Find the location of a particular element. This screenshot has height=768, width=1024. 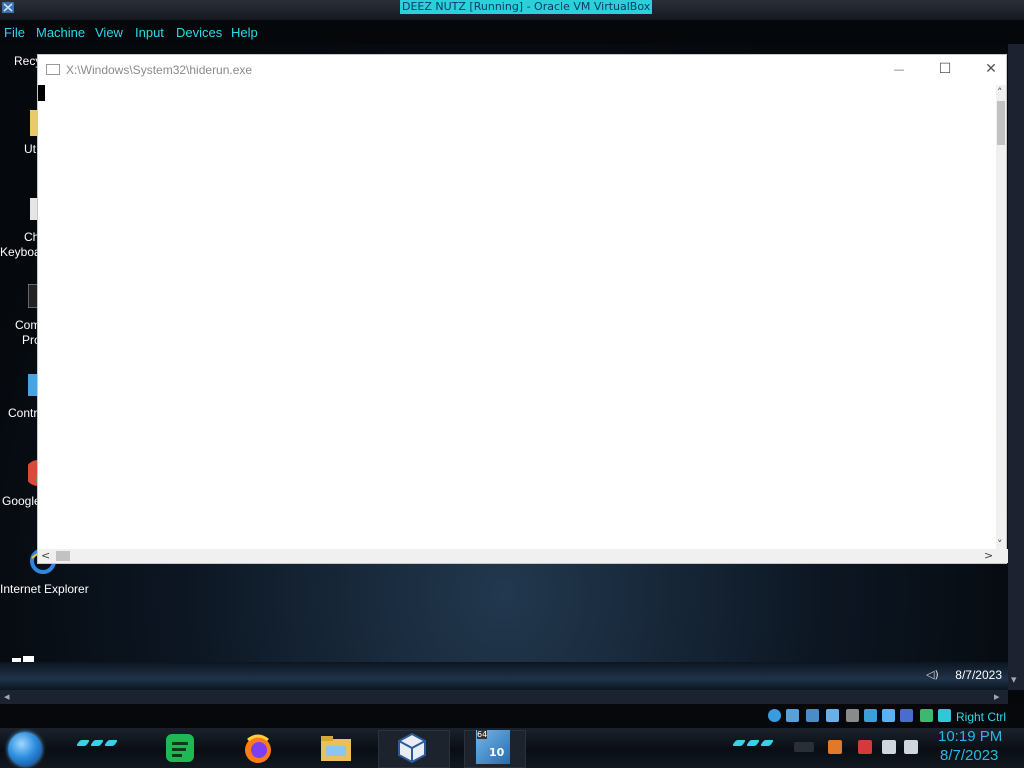

recording-icon is located at coordinates (870, 715).